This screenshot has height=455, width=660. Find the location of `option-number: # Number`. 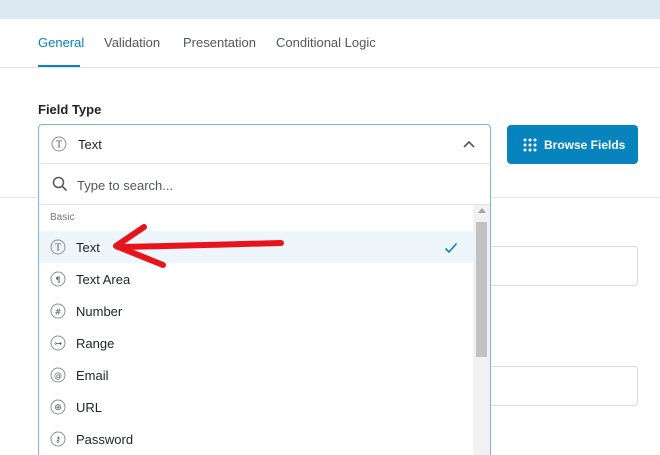

option-number: # Number is located at coordinates (256, 311).